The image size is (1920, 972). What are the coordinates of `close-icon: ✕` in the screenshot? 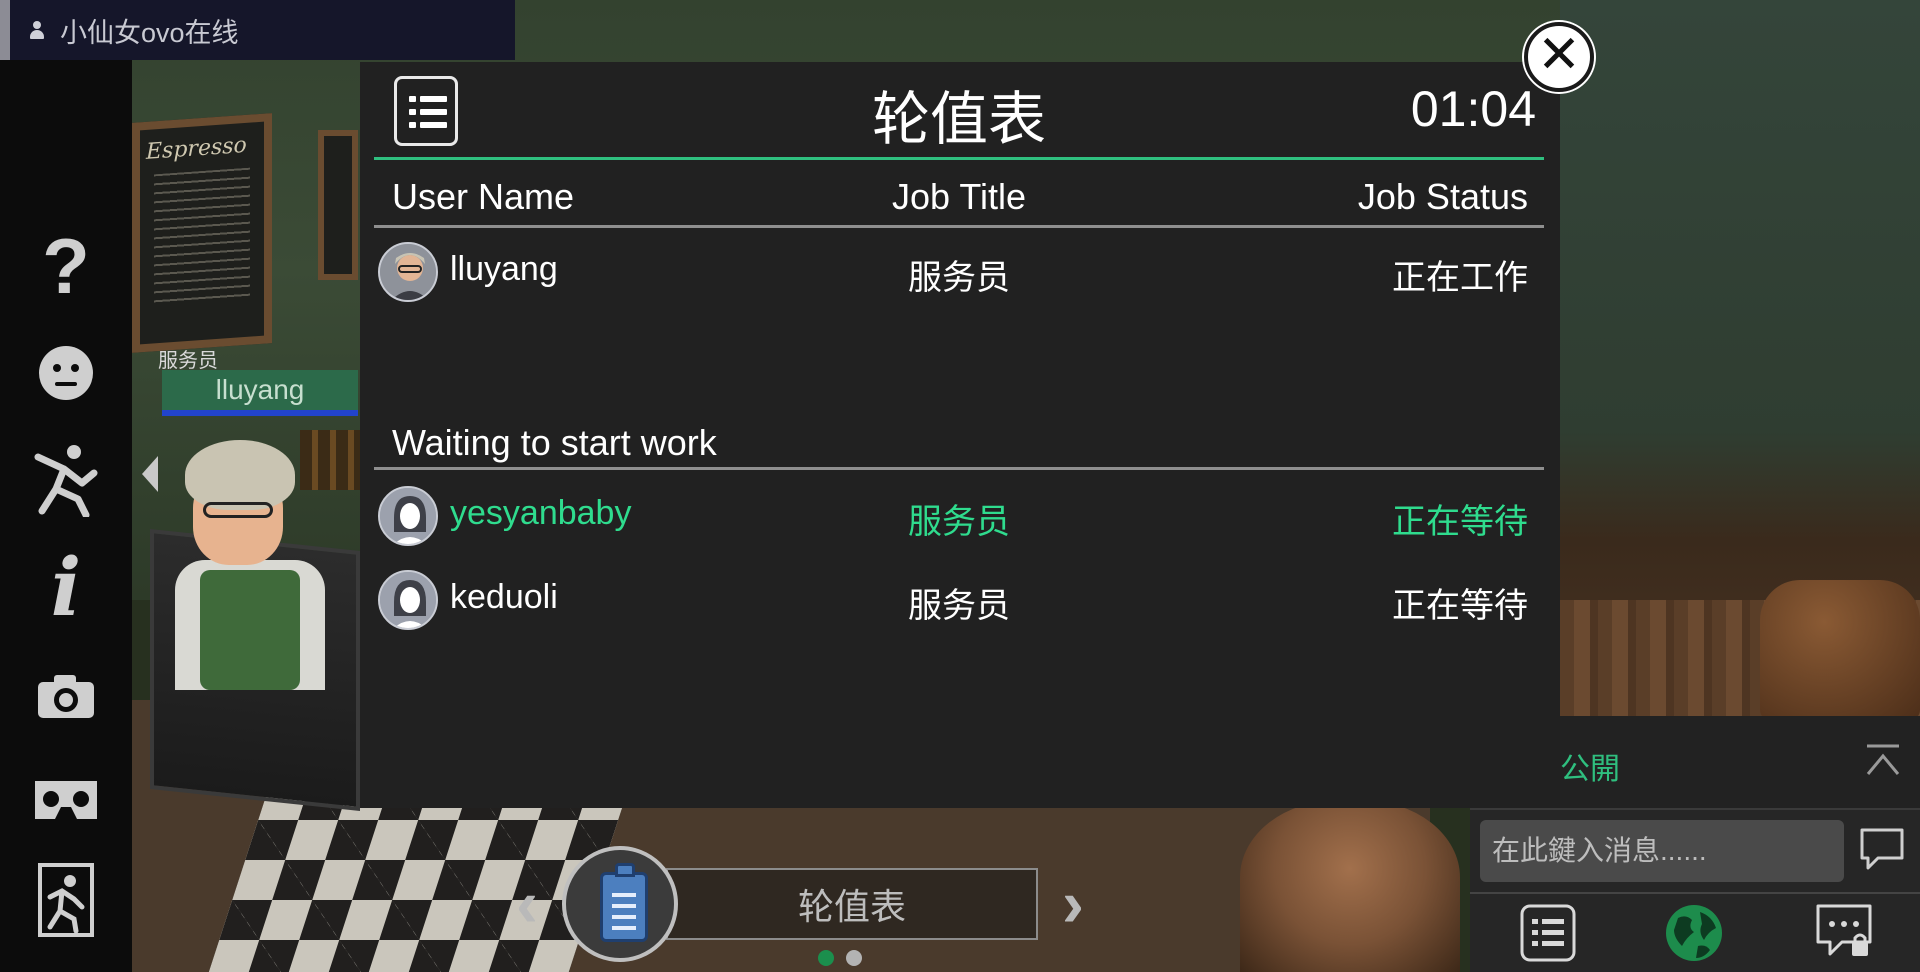 It's located at (1559, 55).